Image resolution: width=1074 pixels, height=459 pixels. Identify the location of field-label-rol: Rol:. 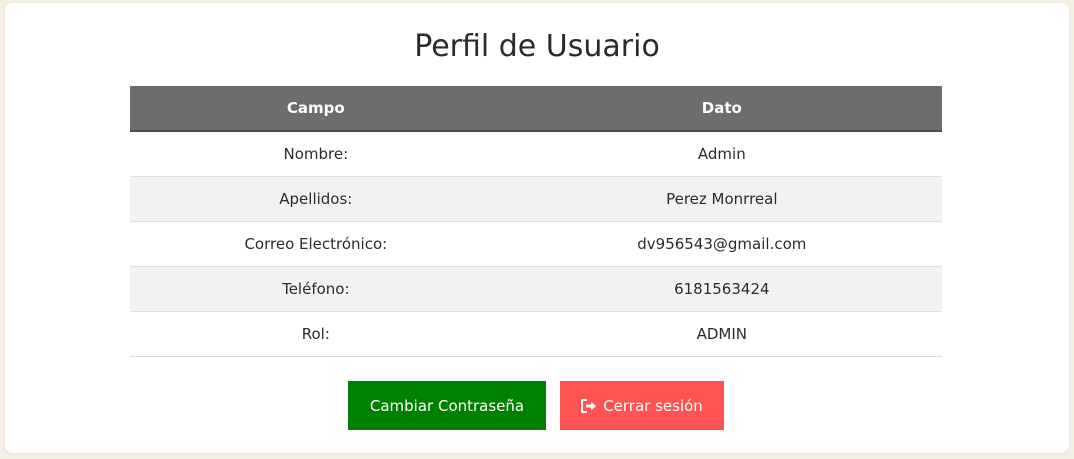
(316, 334).